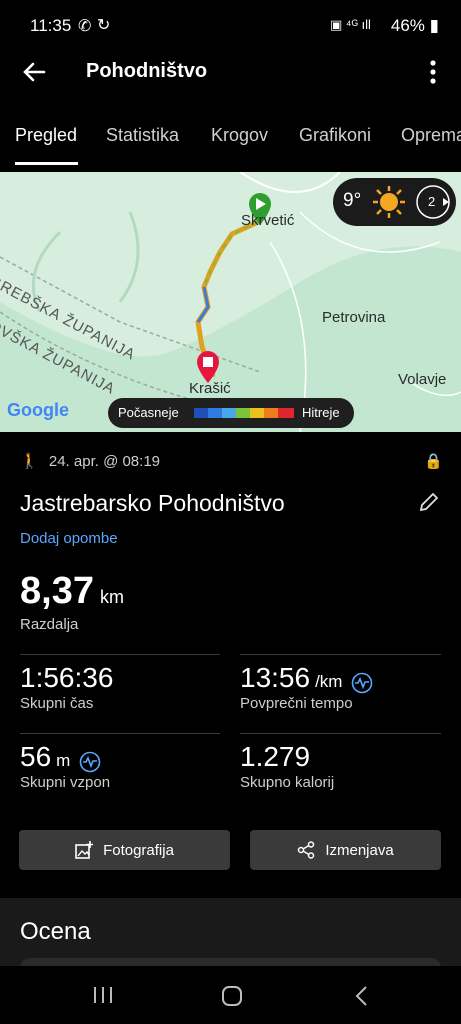 This screenshot has height=1024, width=461. What do you see at coordinates (72, 591) in the screenshot?
I see `distance-value: 8,37 km` at bounding box center [72, 591].